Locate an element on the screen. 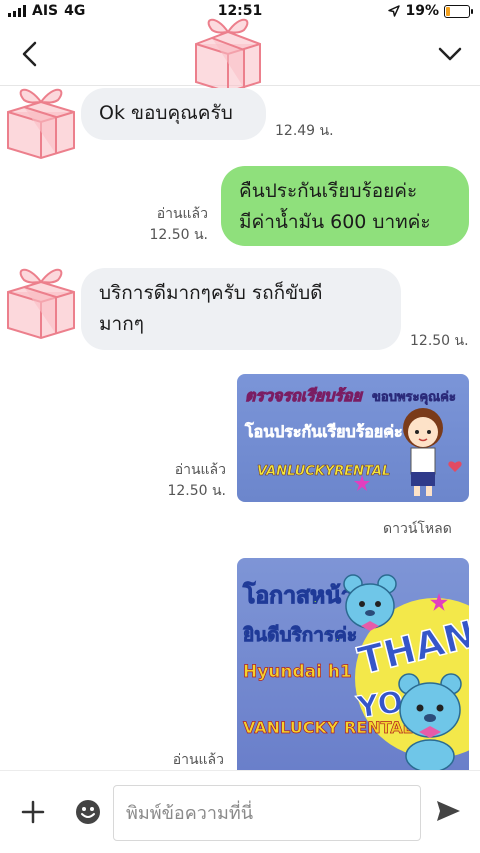 Image resolution: width=480 pixels, height=853 pixels. send-button is located at coordinates (448, 811).